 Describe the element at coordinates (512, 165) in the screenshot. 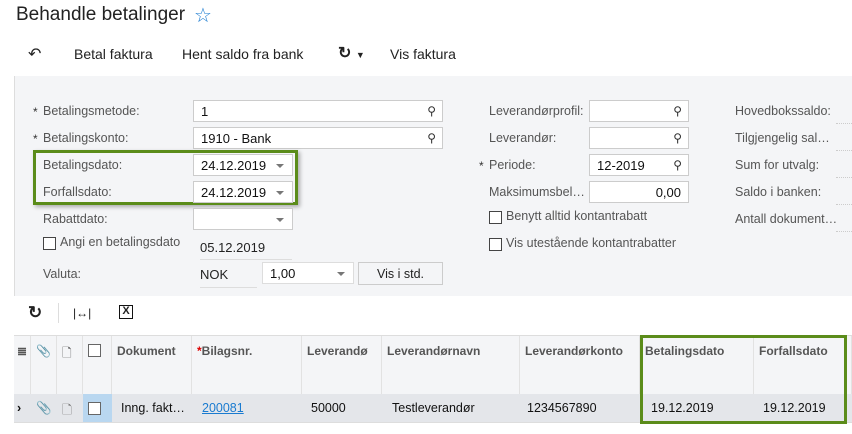

I see `periode-label: Periode:` at that location.